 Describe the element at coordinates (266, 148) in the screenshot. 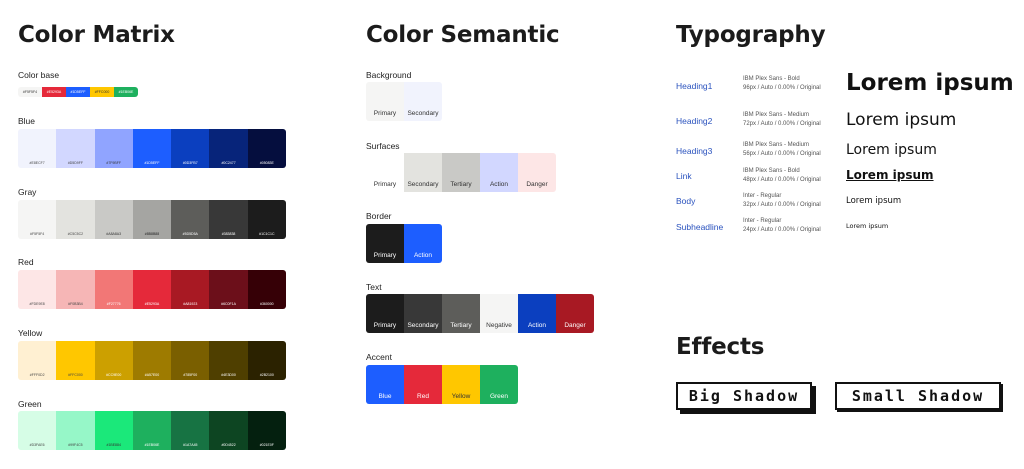

I see `color-swatch: #05083E` at that location.